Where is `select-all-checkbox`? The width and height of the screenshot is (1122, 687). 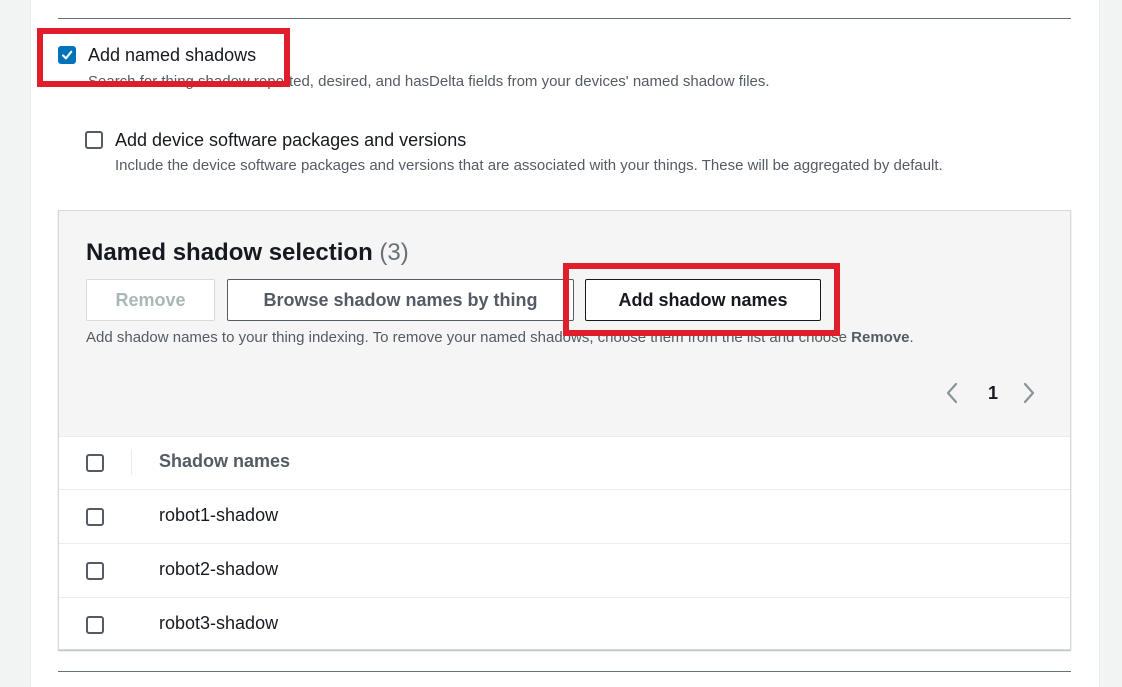
select-all-checkbox is located at coordinates (95, 463).